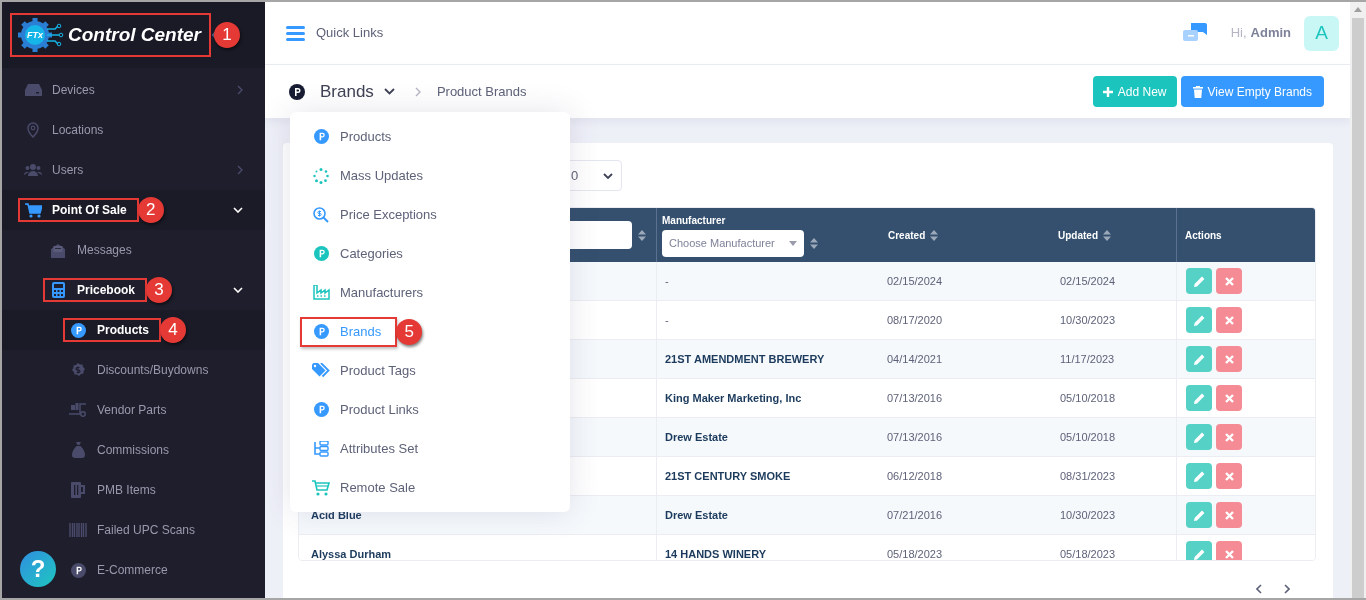  What do you see at coordinates (1270, 33) in the screenshot?
I see `user-name: Admin` at bounding box center [1270, 33].